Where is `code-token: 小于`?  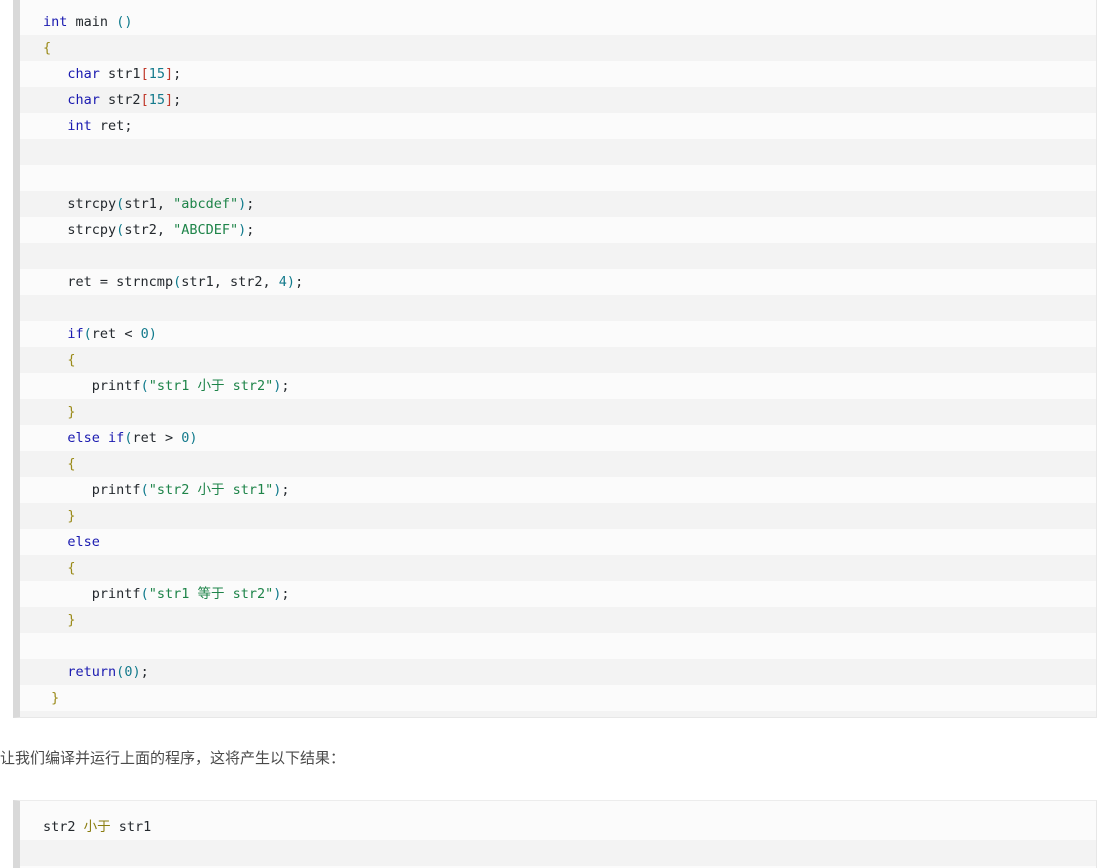 code-token: 小于 is located at coordinates (97, 827).